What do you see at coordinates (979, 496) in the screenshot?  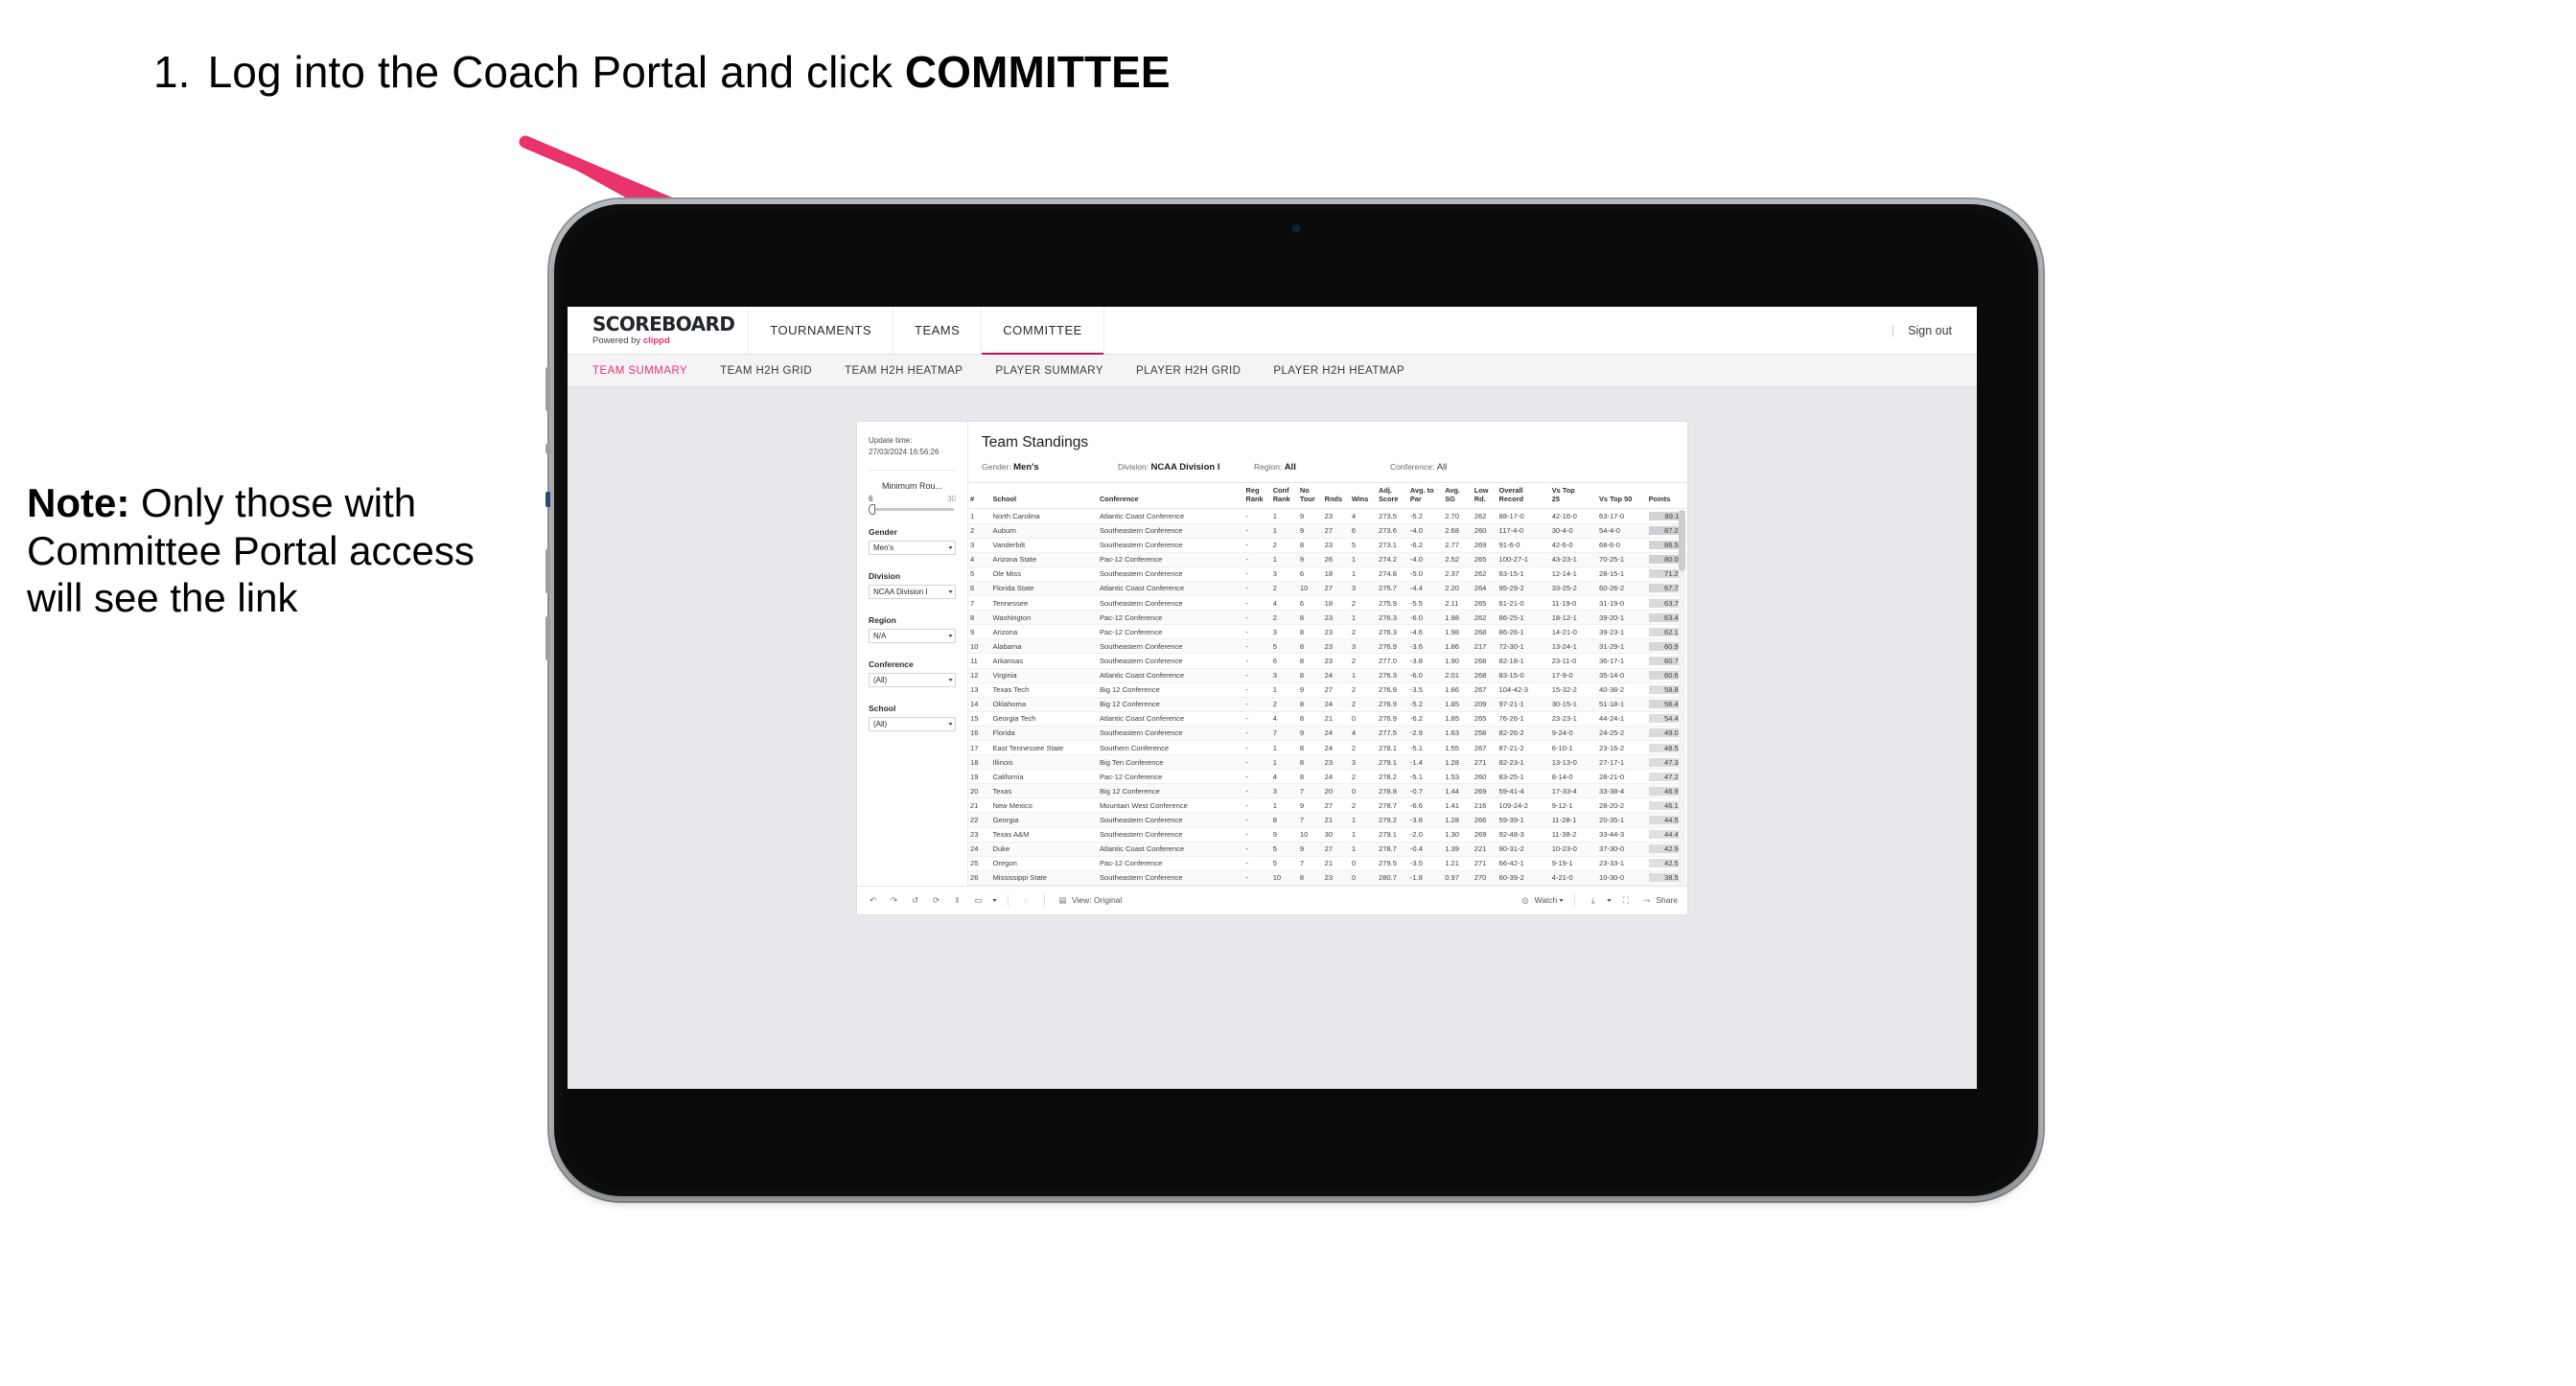 I see `th-rank-index: #` at bounding box center [979, 496].